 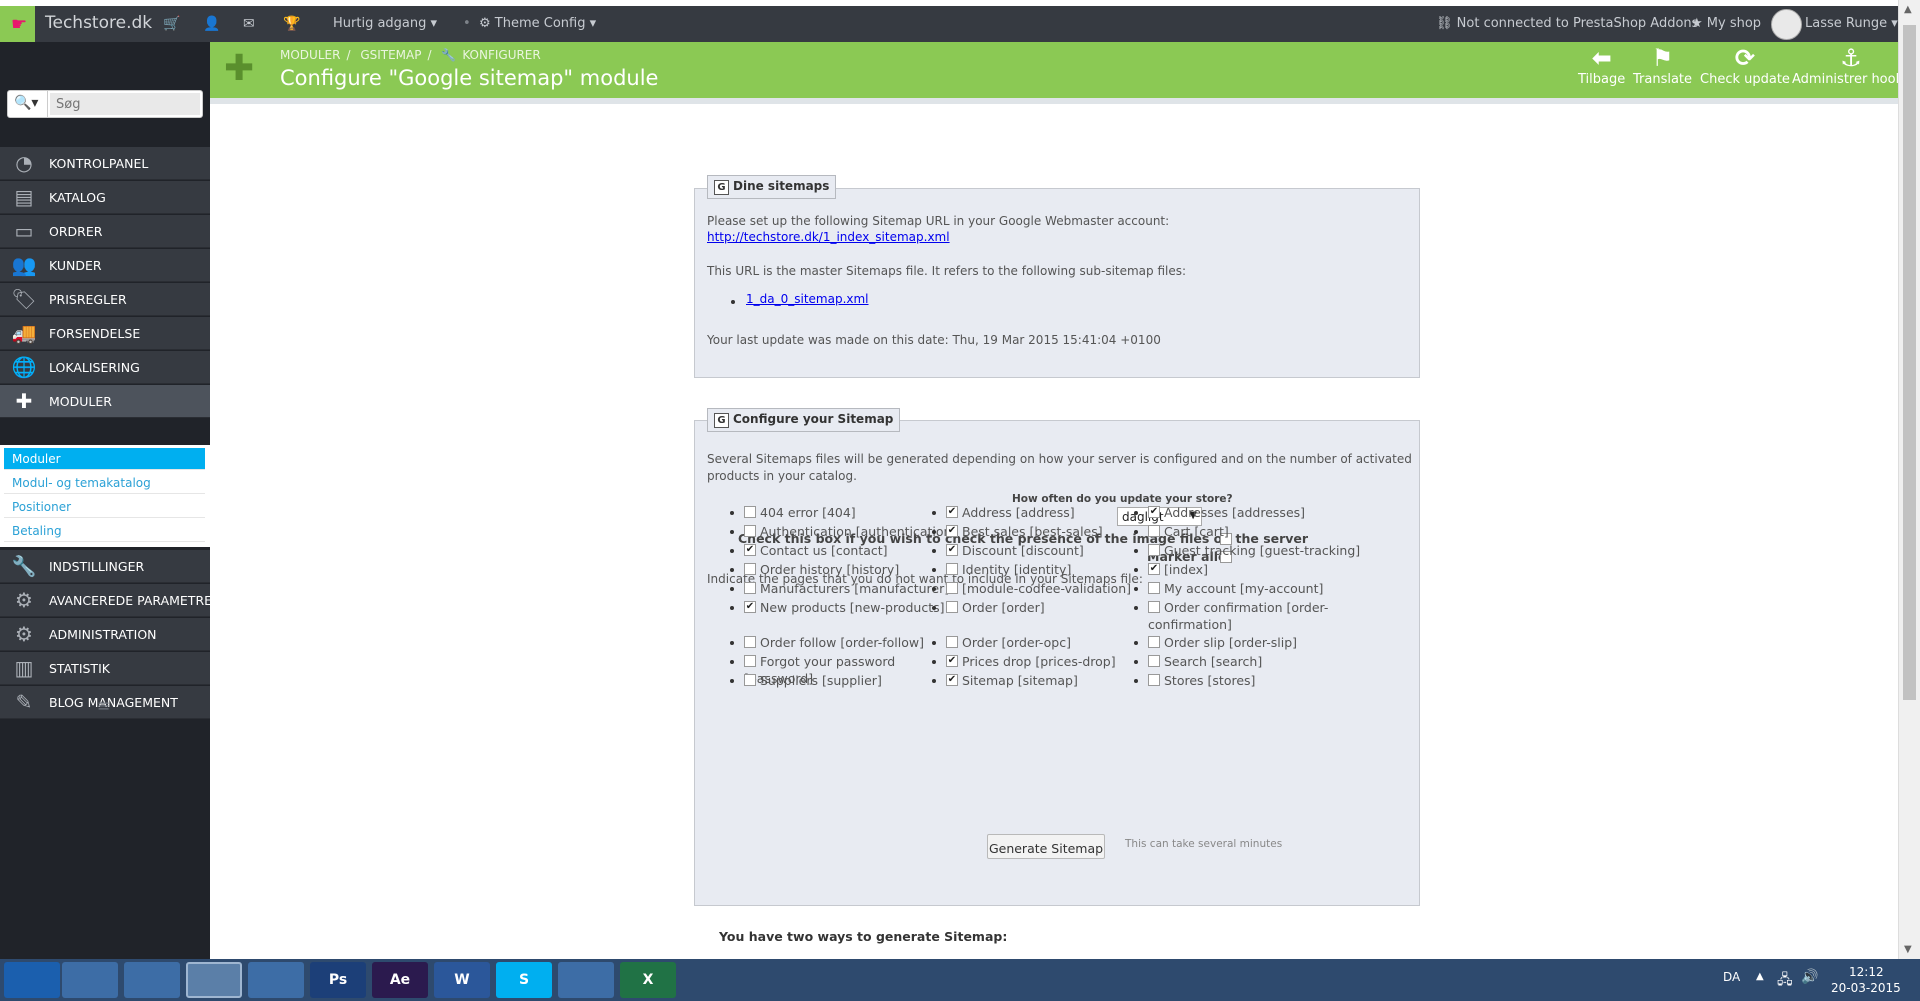 I want to click on show-hidden-icons-icon: ▲, so click(x=1760, y=976).